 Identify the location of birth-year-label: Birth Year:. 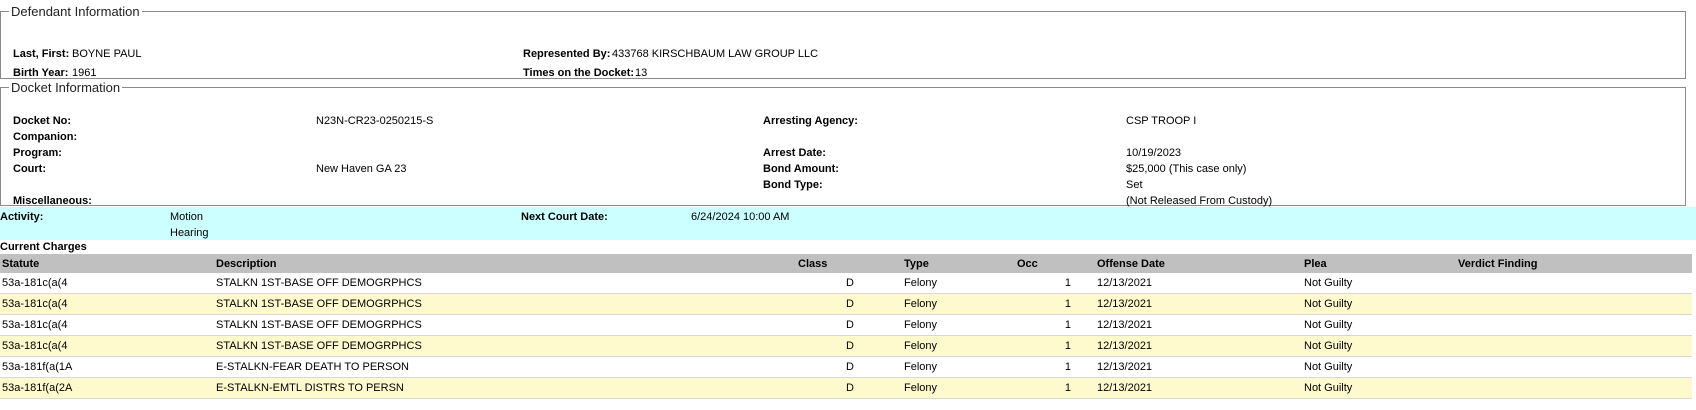
(41, 73).